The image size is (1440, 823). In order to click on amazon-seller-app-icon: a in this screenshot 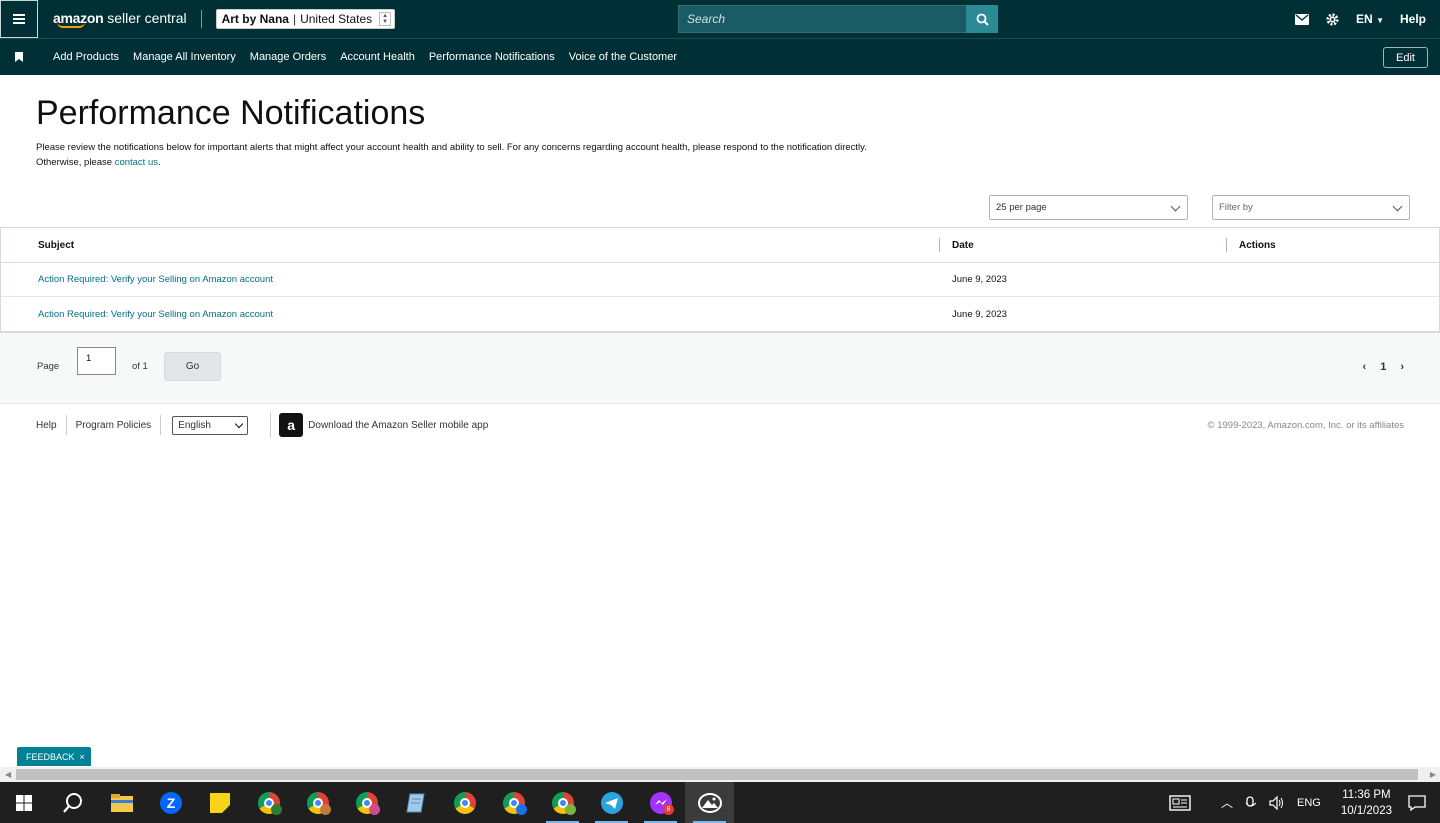, I will do `click(291, 425)`.